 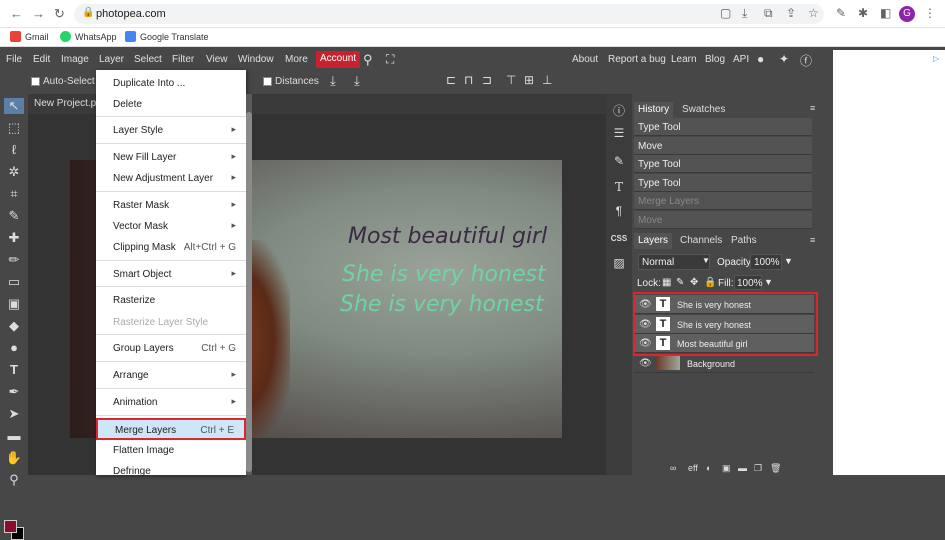 What do you see at coordinates (171, 226) in the screenshot?
I see `menu-item-vector-mask: Vector Mask ▸` at bounding box center [171, 226].